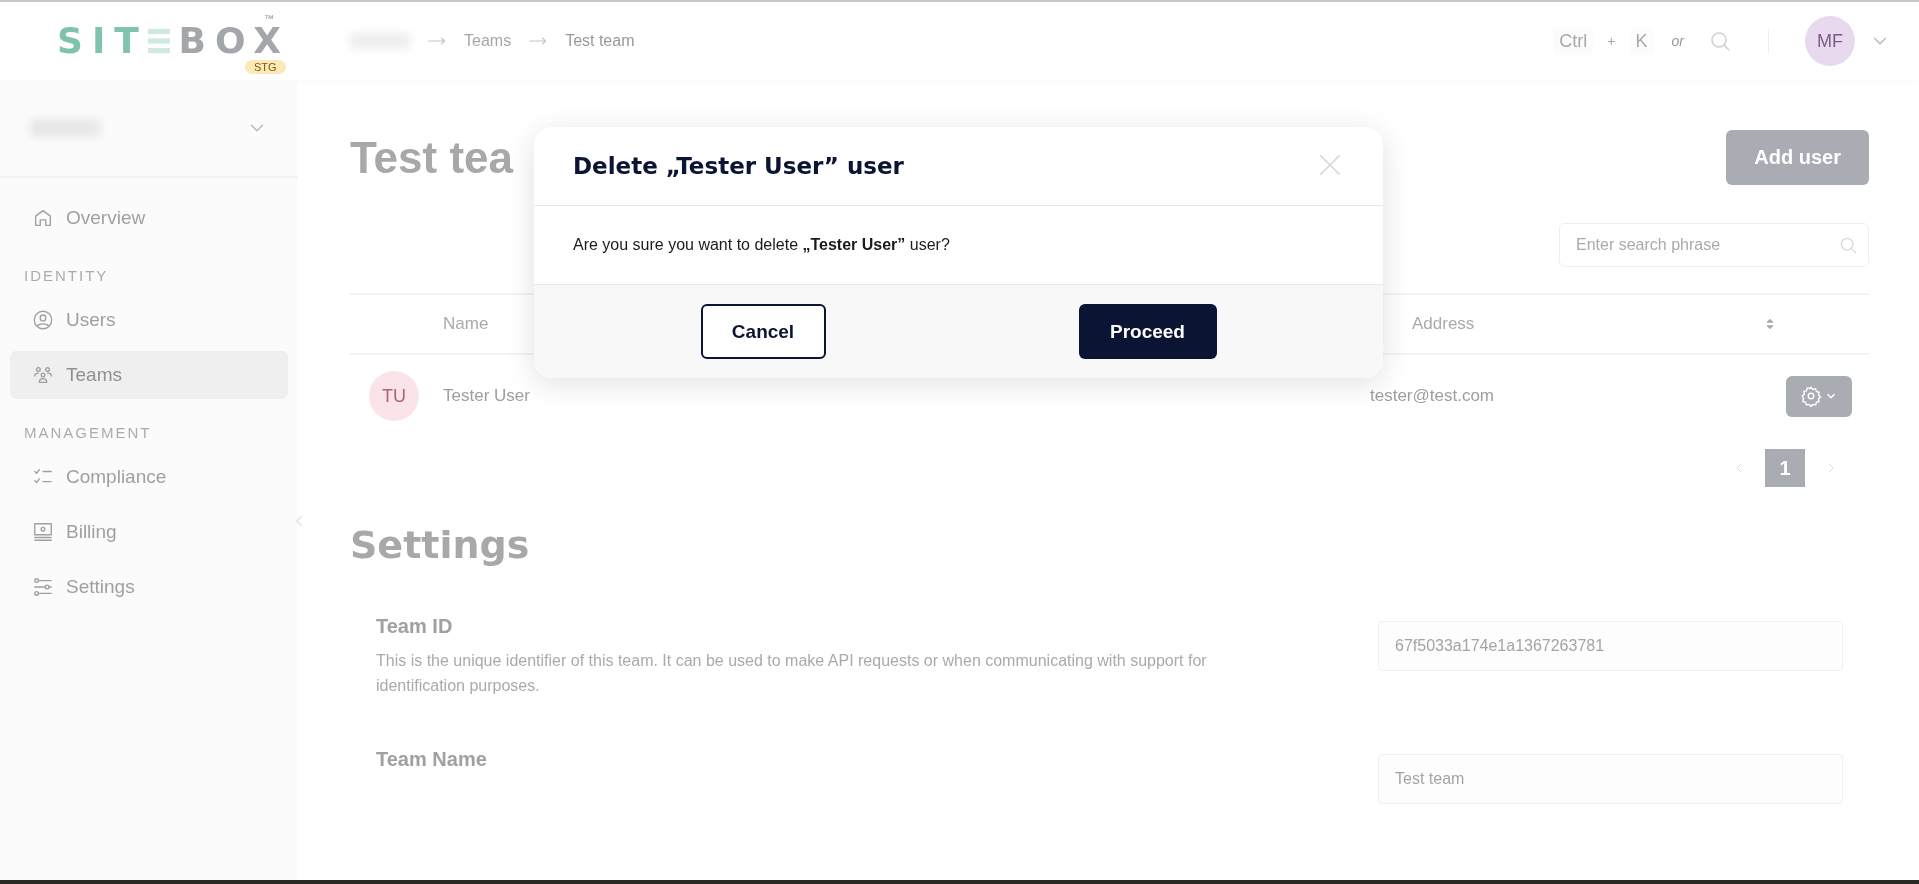 Image resolution: width=1919 pixels, height=884 pixels. Describe the element at coordinates (1610, 646) in the screenshot. I see `input-field: 67f5033a174e1a1367263781` at that location.